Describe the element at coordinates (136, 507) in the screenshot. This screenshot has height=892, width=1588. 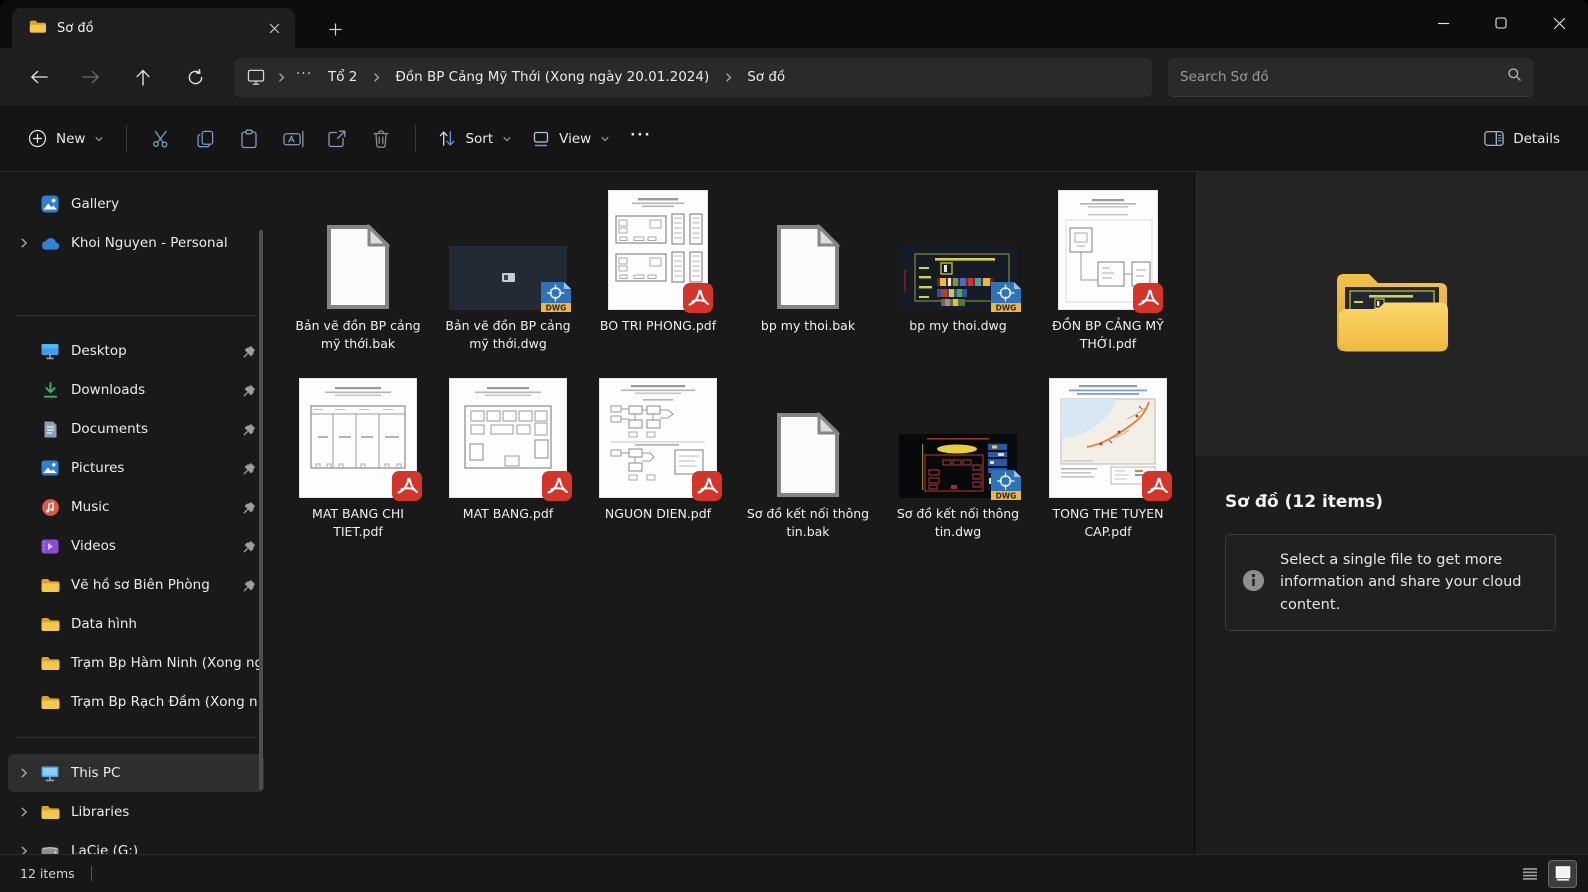
I see `sidebar-item-music: Music` at that location.